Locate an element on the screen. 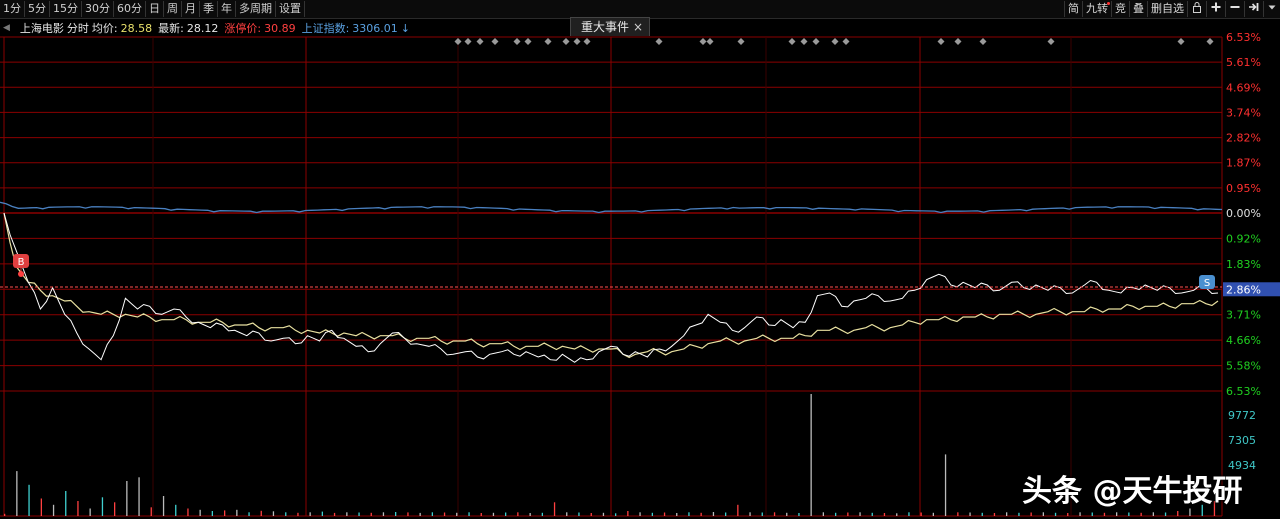  period-quarter: 季 is located at coordinates (209, 9).